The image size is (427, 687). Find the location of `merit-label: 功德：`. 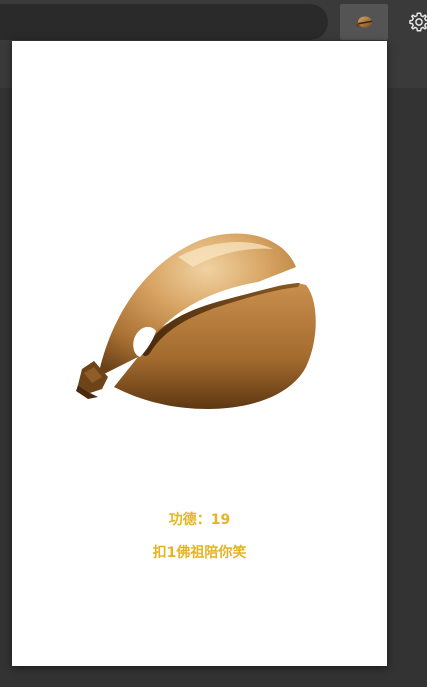

merit-label: 功德： is located at coordinates (189, 520).